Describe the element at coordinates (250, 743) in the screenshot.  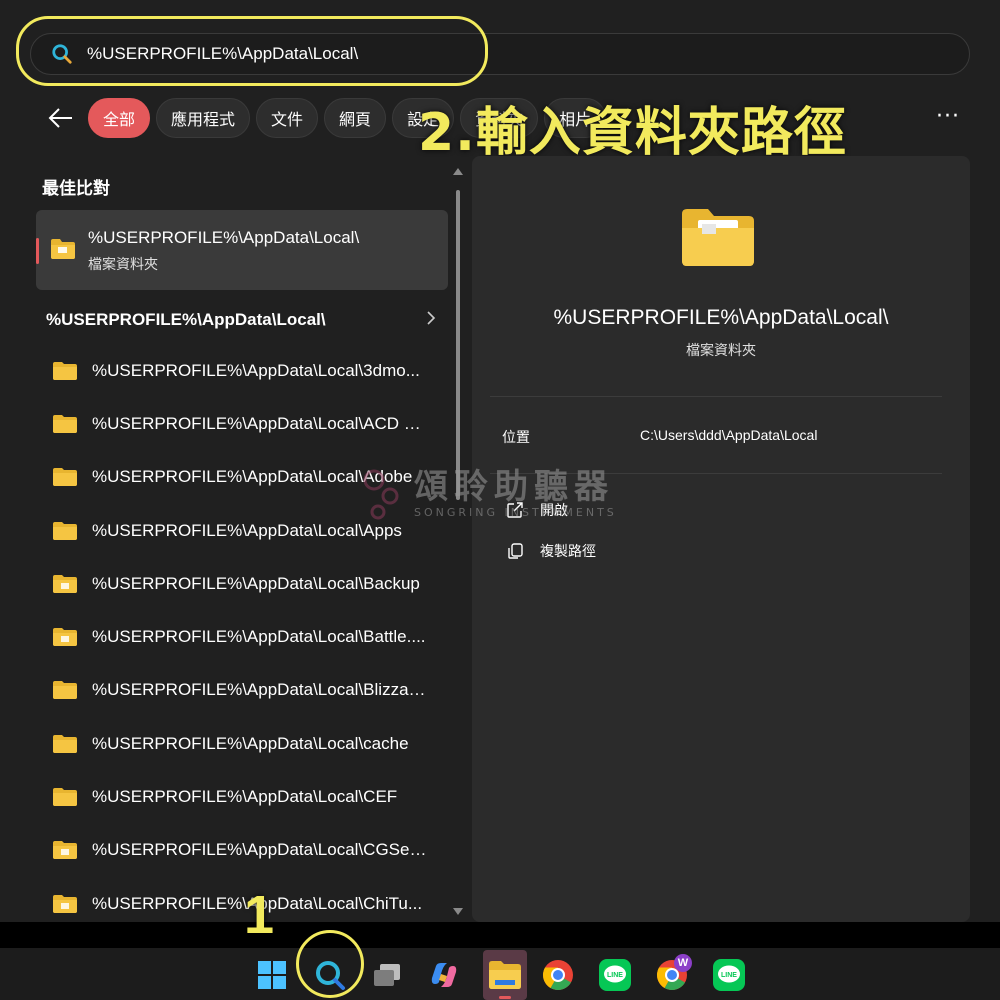
I see `list-item-label: %USERPROFILE%\AppData\Local\cache` at that location.